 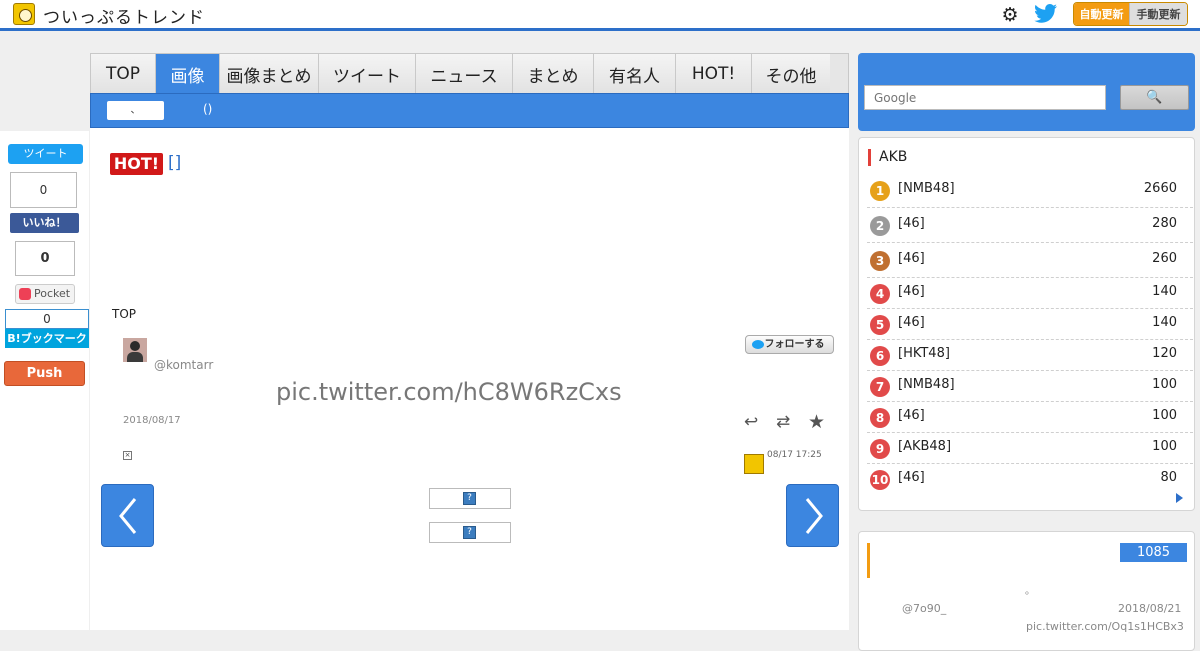 I want to click on hatena-bookmark-button: B!ブックマーク, so click(x=47, y=338).